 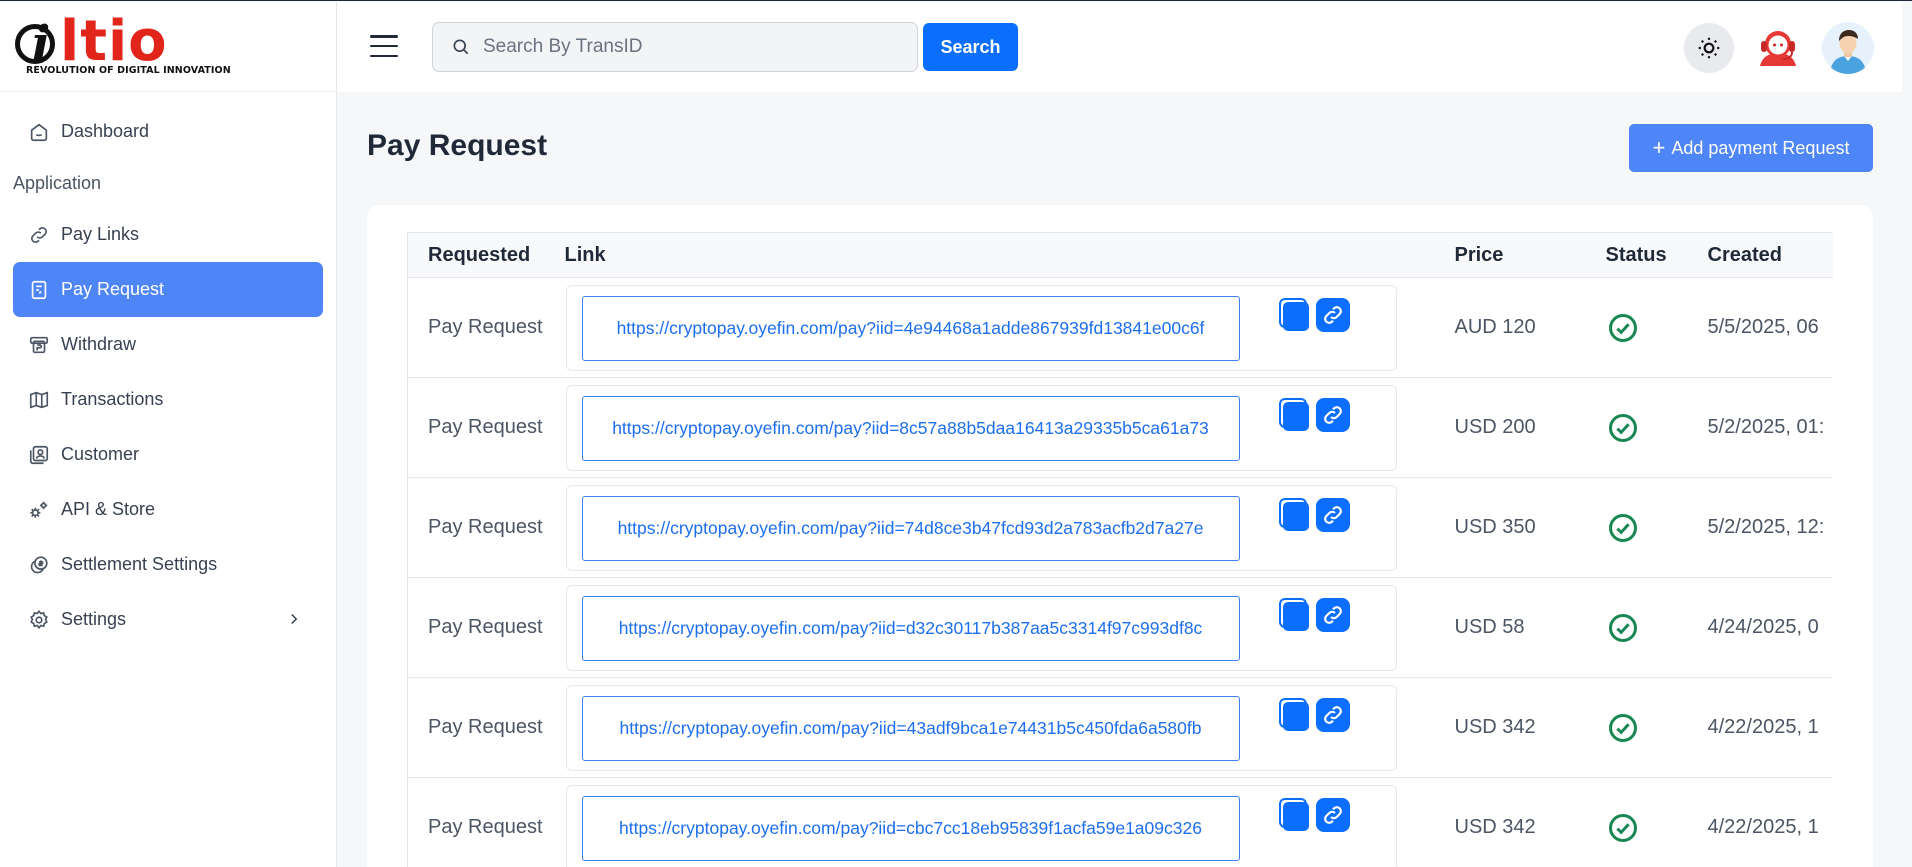 What do you see at coordinates (99, 344) in the screenshot?
I see `sidebar-item-label: Withdraw` at bounding box center [99, 344].